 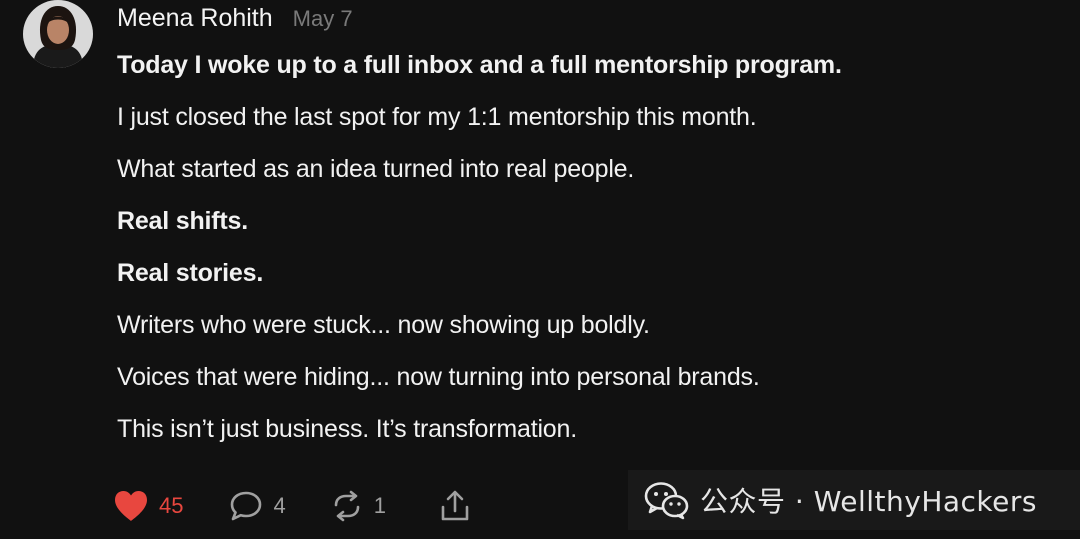 I want to click on avatar, so click(x=58, y=34).